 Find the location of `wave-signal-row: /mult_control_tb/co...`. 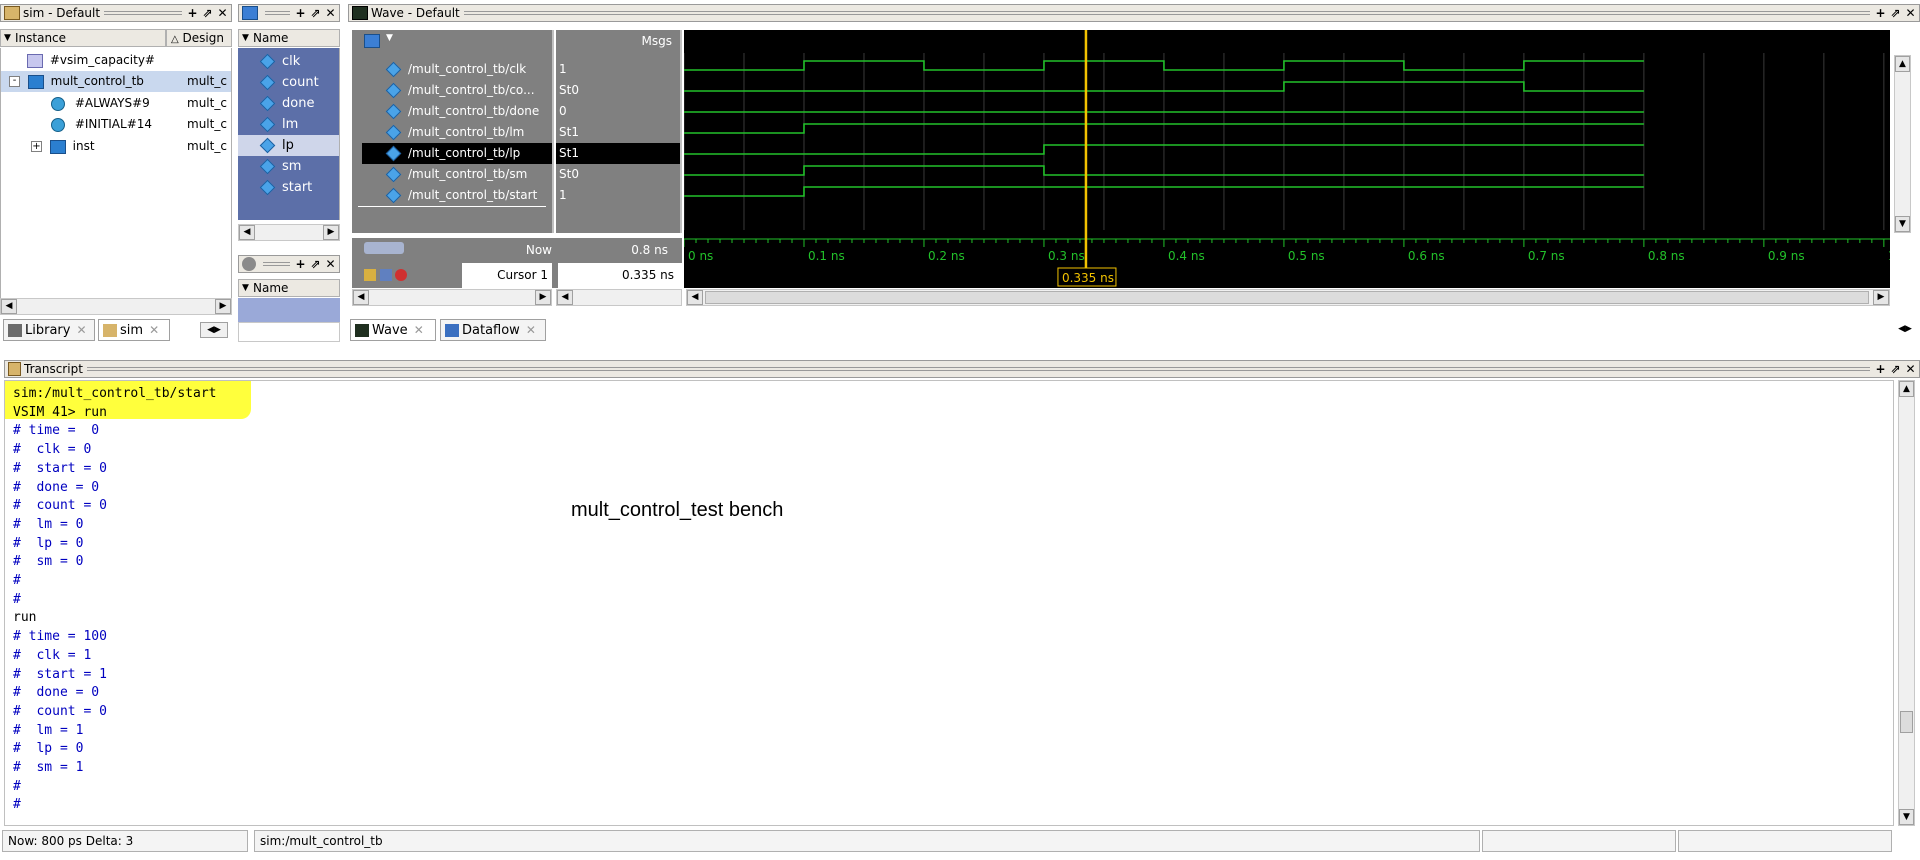

wave-signal-row: /mult_control_tb/co... is located at coordinates (452, 90).